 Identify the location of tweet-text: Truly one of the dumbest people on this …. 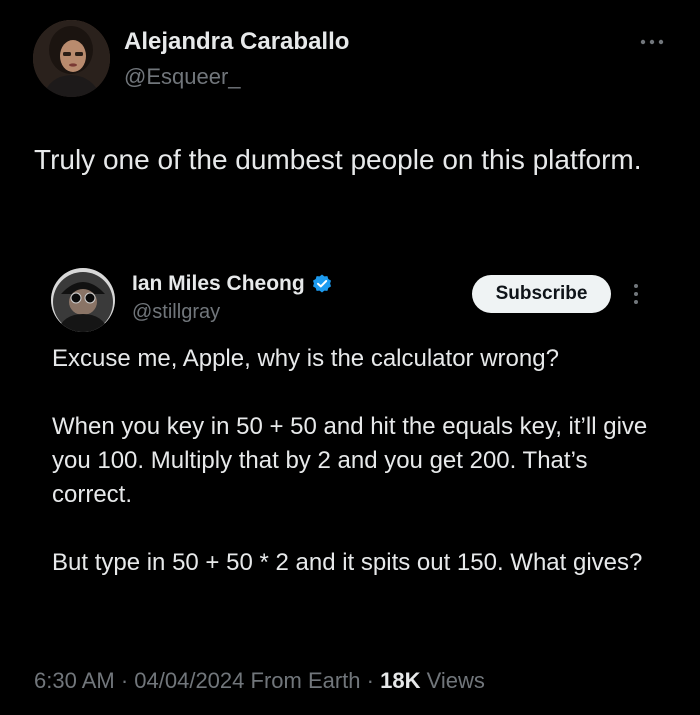
(338, 159).